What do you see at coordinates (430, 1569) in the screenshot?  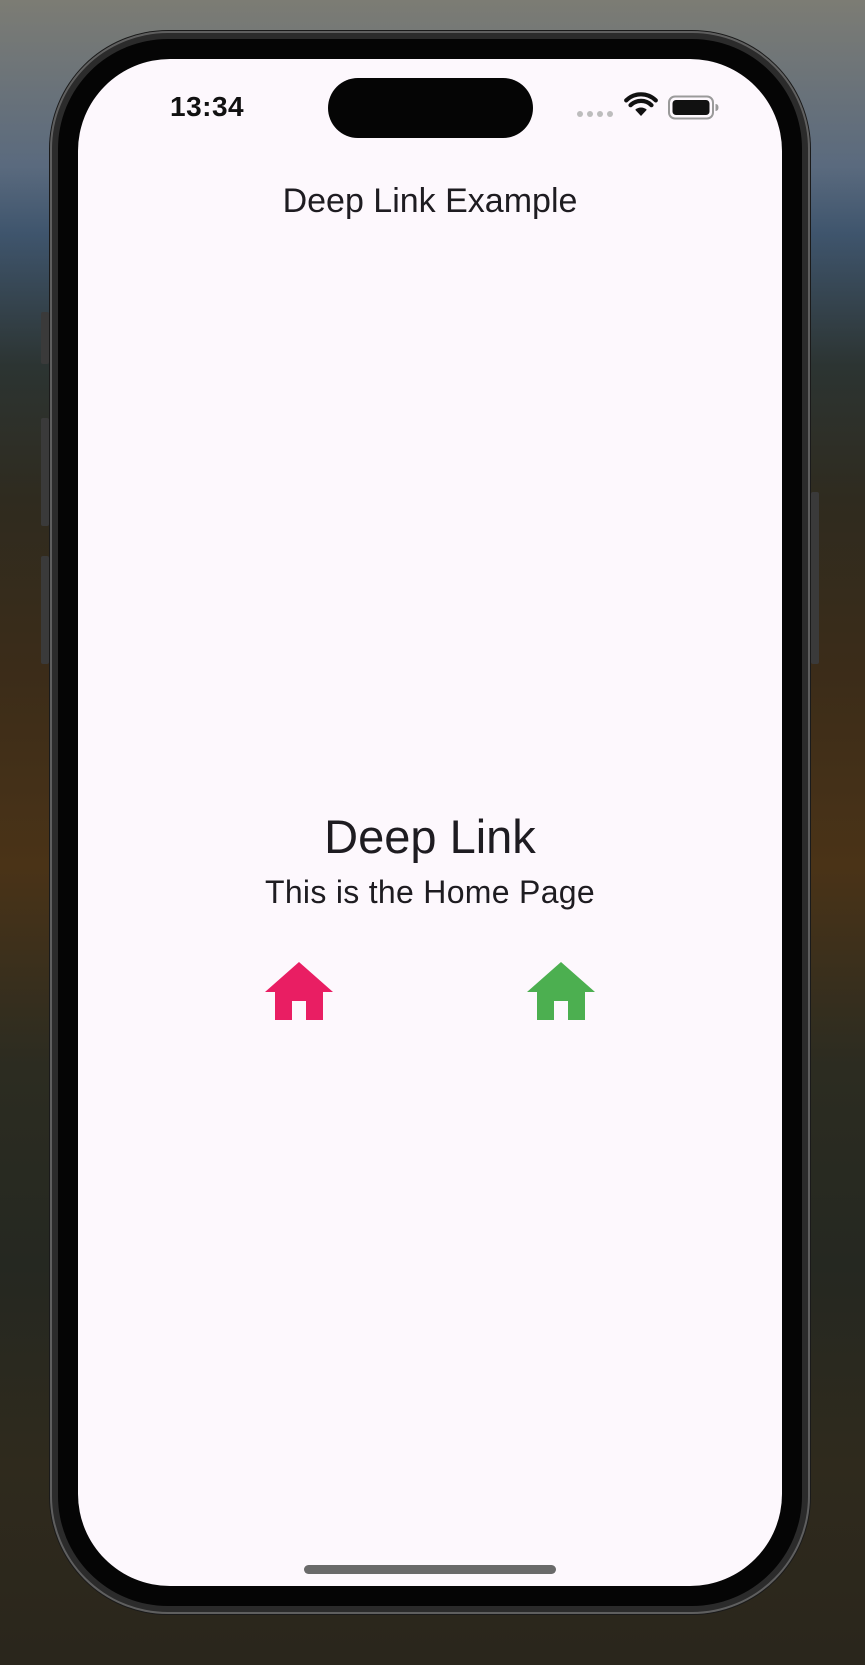 I see `home-indicator` at bounding box center [430, 1569].